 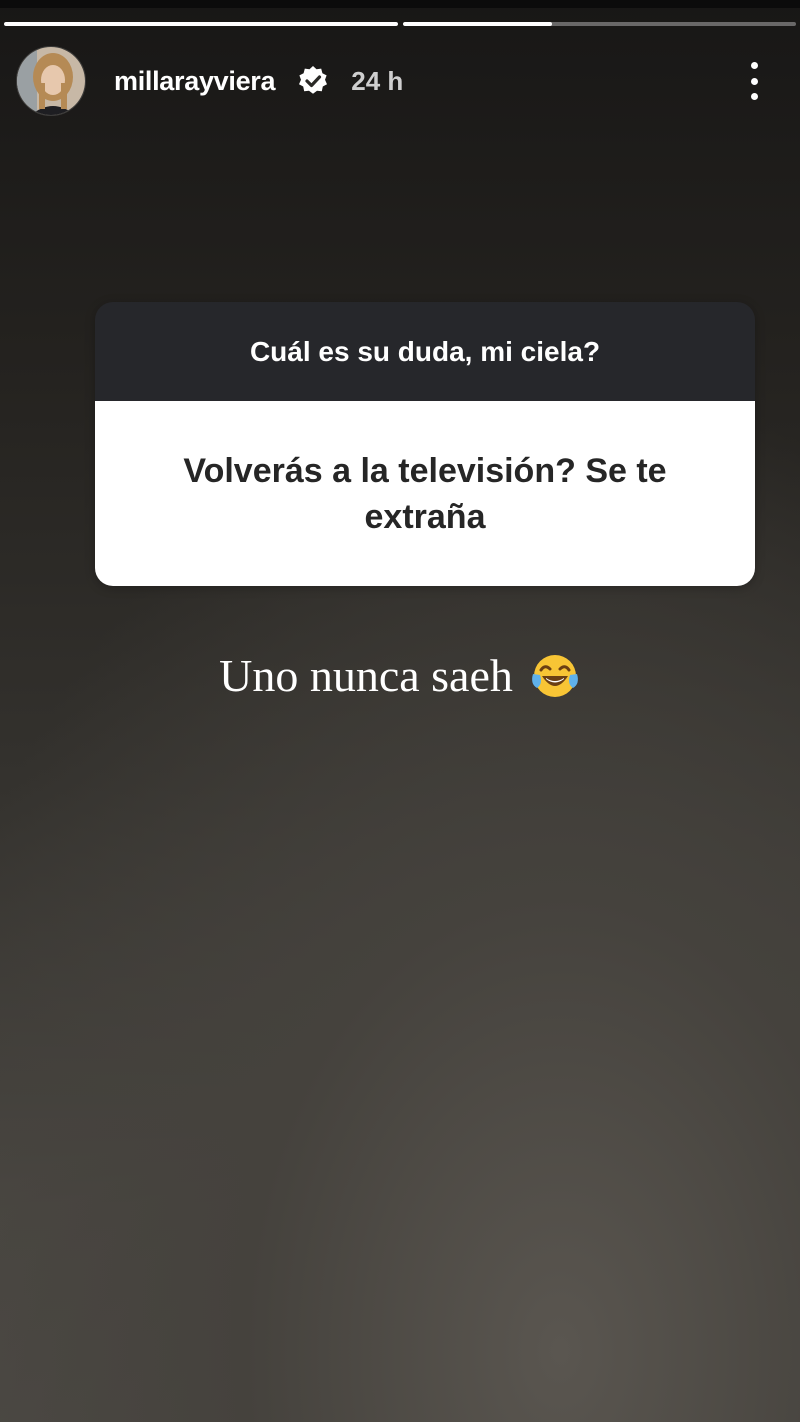 What do you see at coordinates (425, 351) in the screenshot?
I see `question-prompt: Cuál es su duda, mi ciela?` at bounding box center [425, 351].